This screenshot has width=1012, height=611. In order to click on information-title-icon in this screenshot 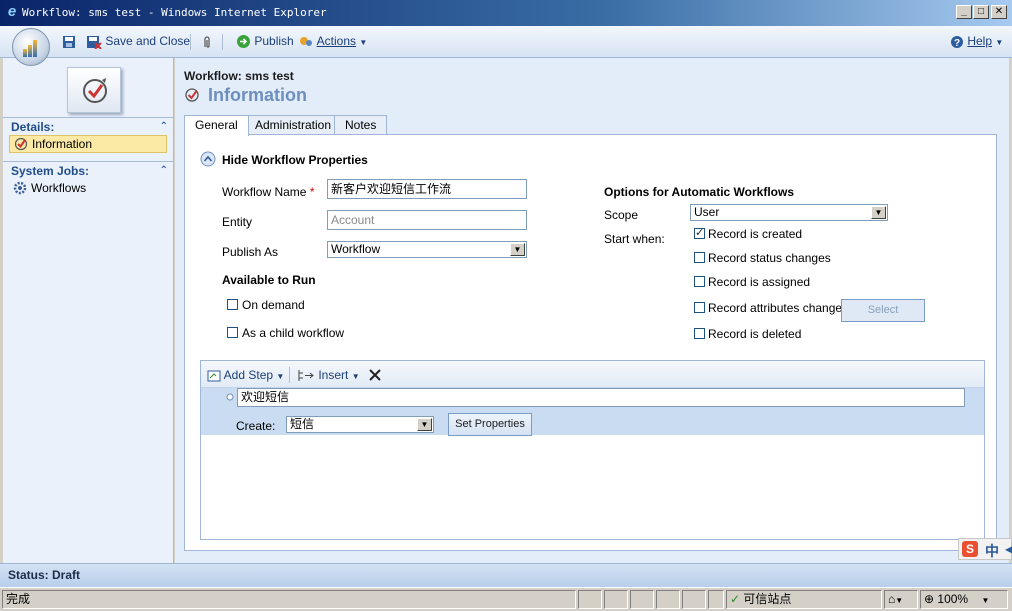, I will do `click(192, 95)`.